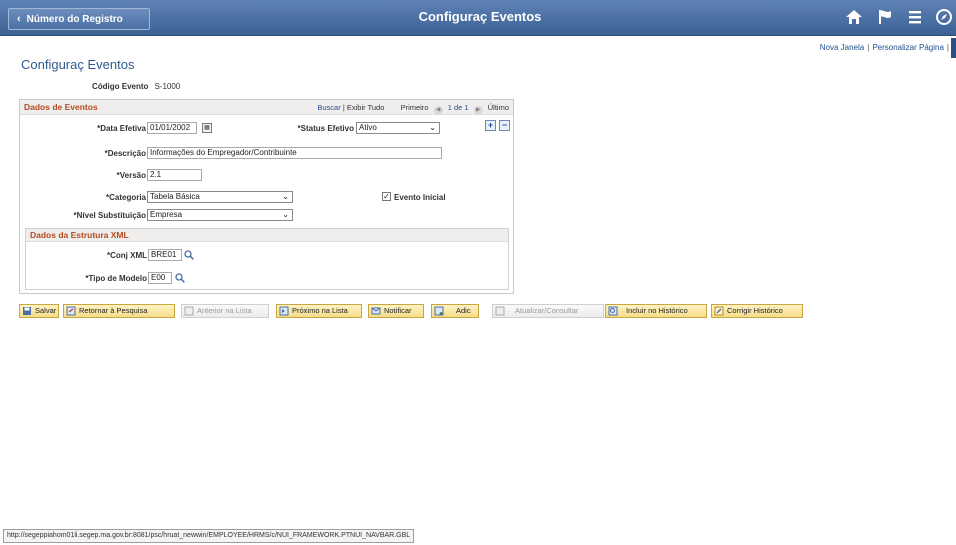 The height and width of the screenshot is (545, 956). Describe the element at coordinates (498, 107) in the screenshot. I see `last-label: Último` at that location.